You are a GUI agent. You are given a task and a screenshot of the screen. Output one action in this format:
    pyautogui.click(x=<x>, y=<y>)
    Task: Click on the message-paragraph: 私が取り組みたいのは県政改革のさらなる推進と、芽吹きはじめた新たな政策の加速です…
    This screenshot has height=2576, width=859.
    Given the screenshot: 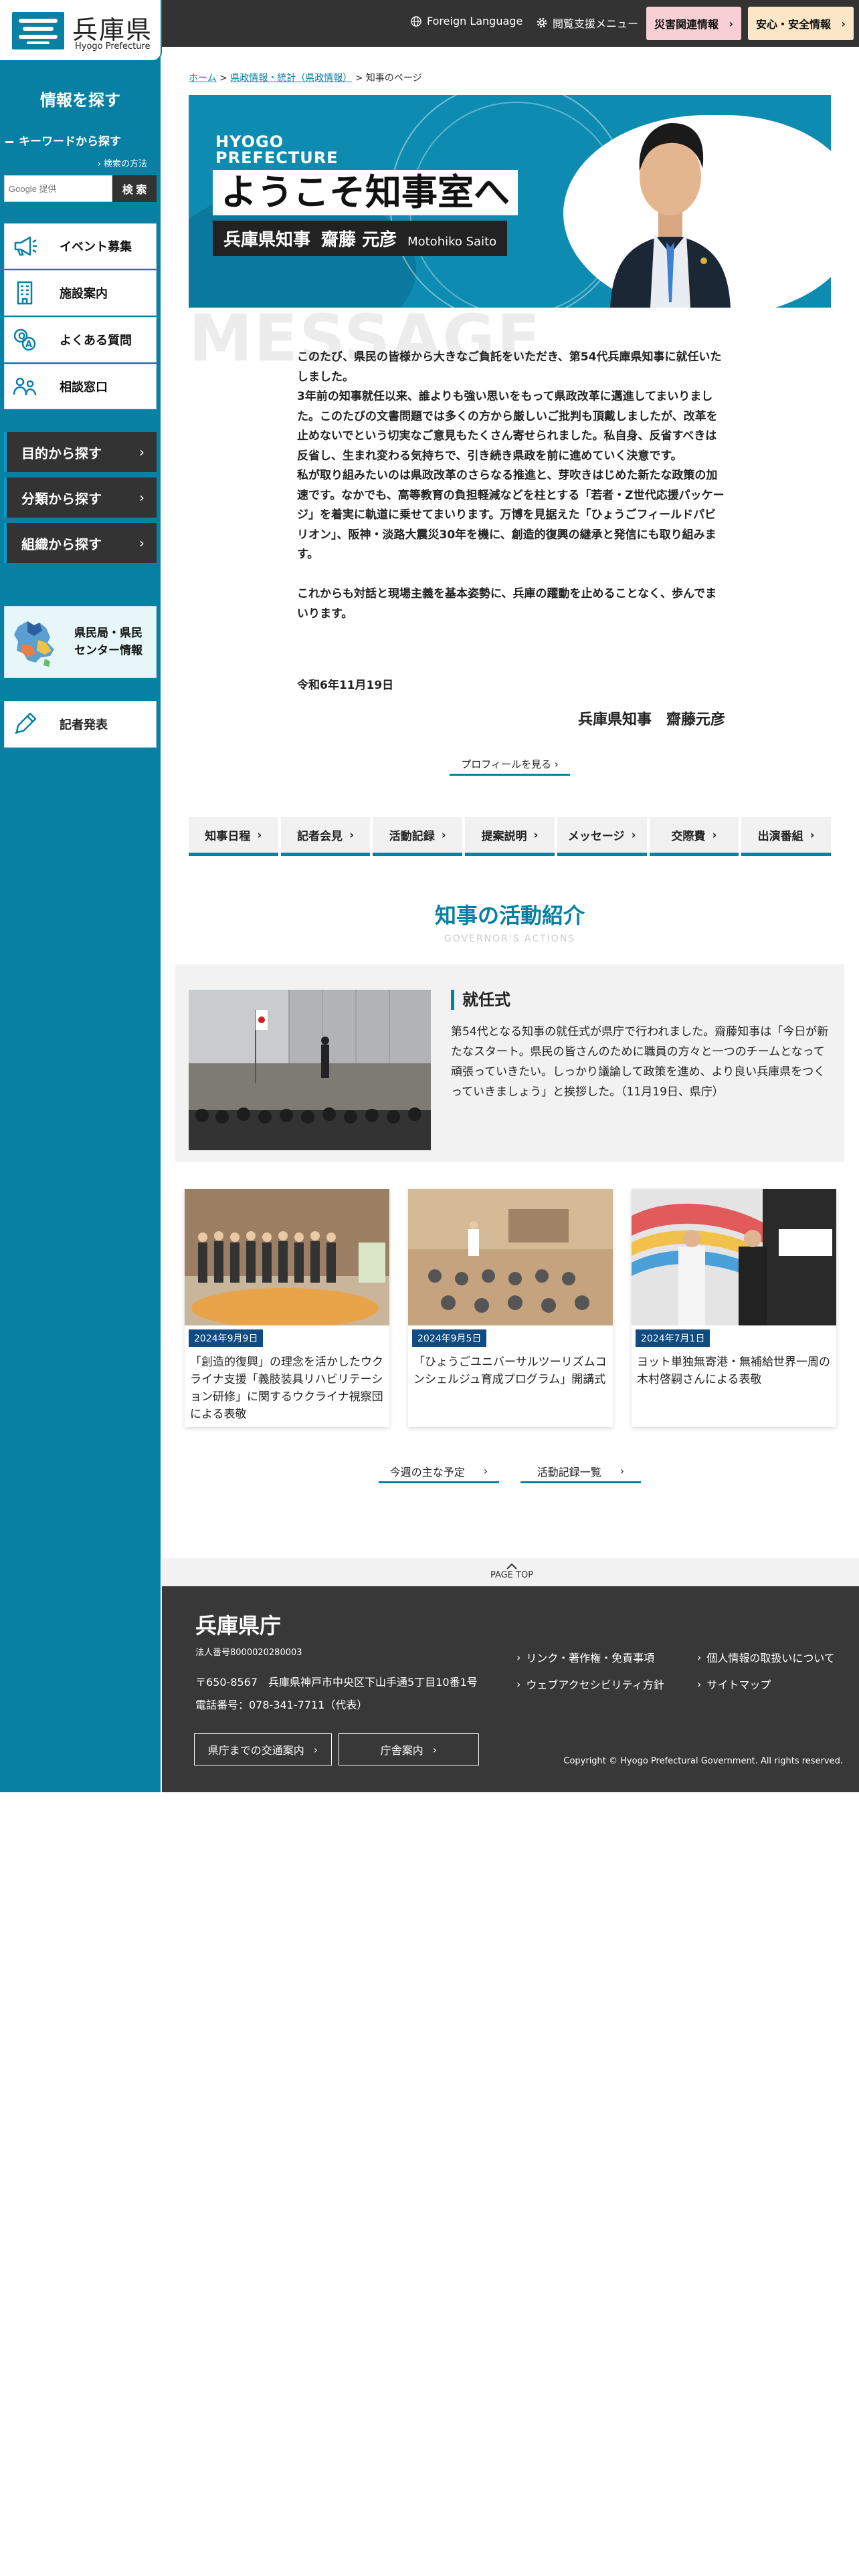 What is the action you would take?
    pyautogui.click(x=511, y=515)
    